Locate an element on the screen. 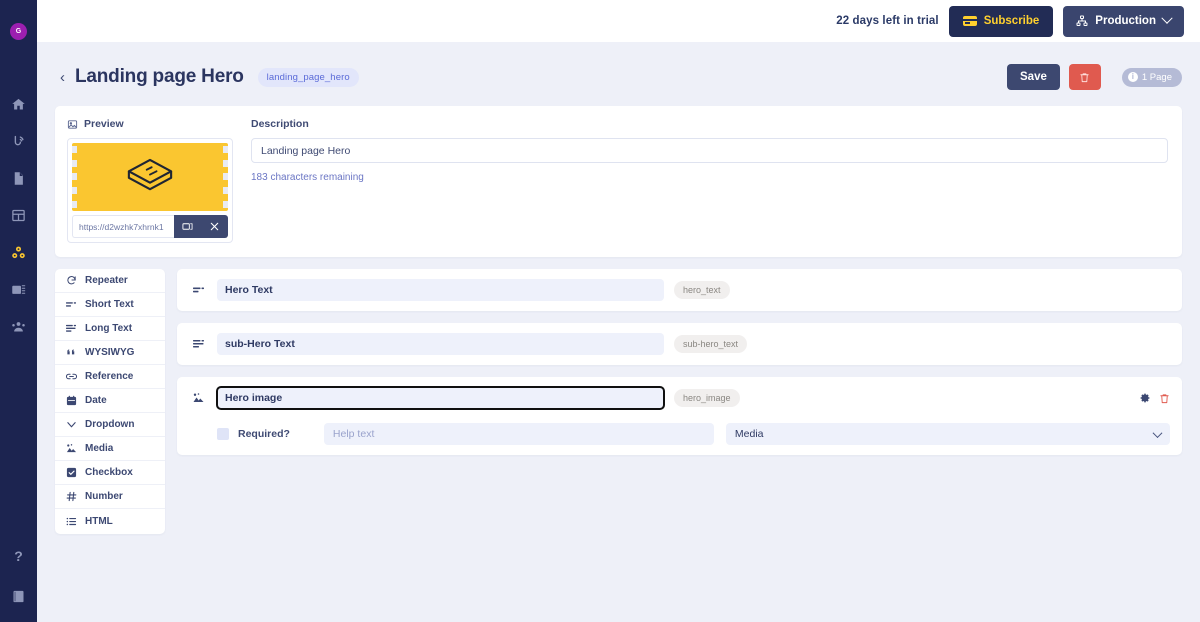 This screenshot has height=622, width=1200. field-type-html: HTML is located at coordinates (110, 521).